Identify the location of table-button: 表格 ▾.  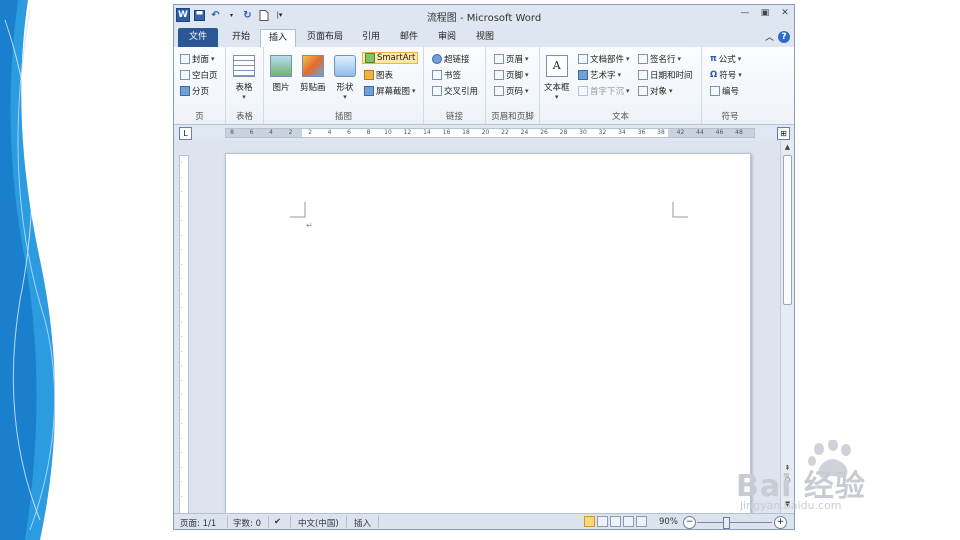
(244, 78).